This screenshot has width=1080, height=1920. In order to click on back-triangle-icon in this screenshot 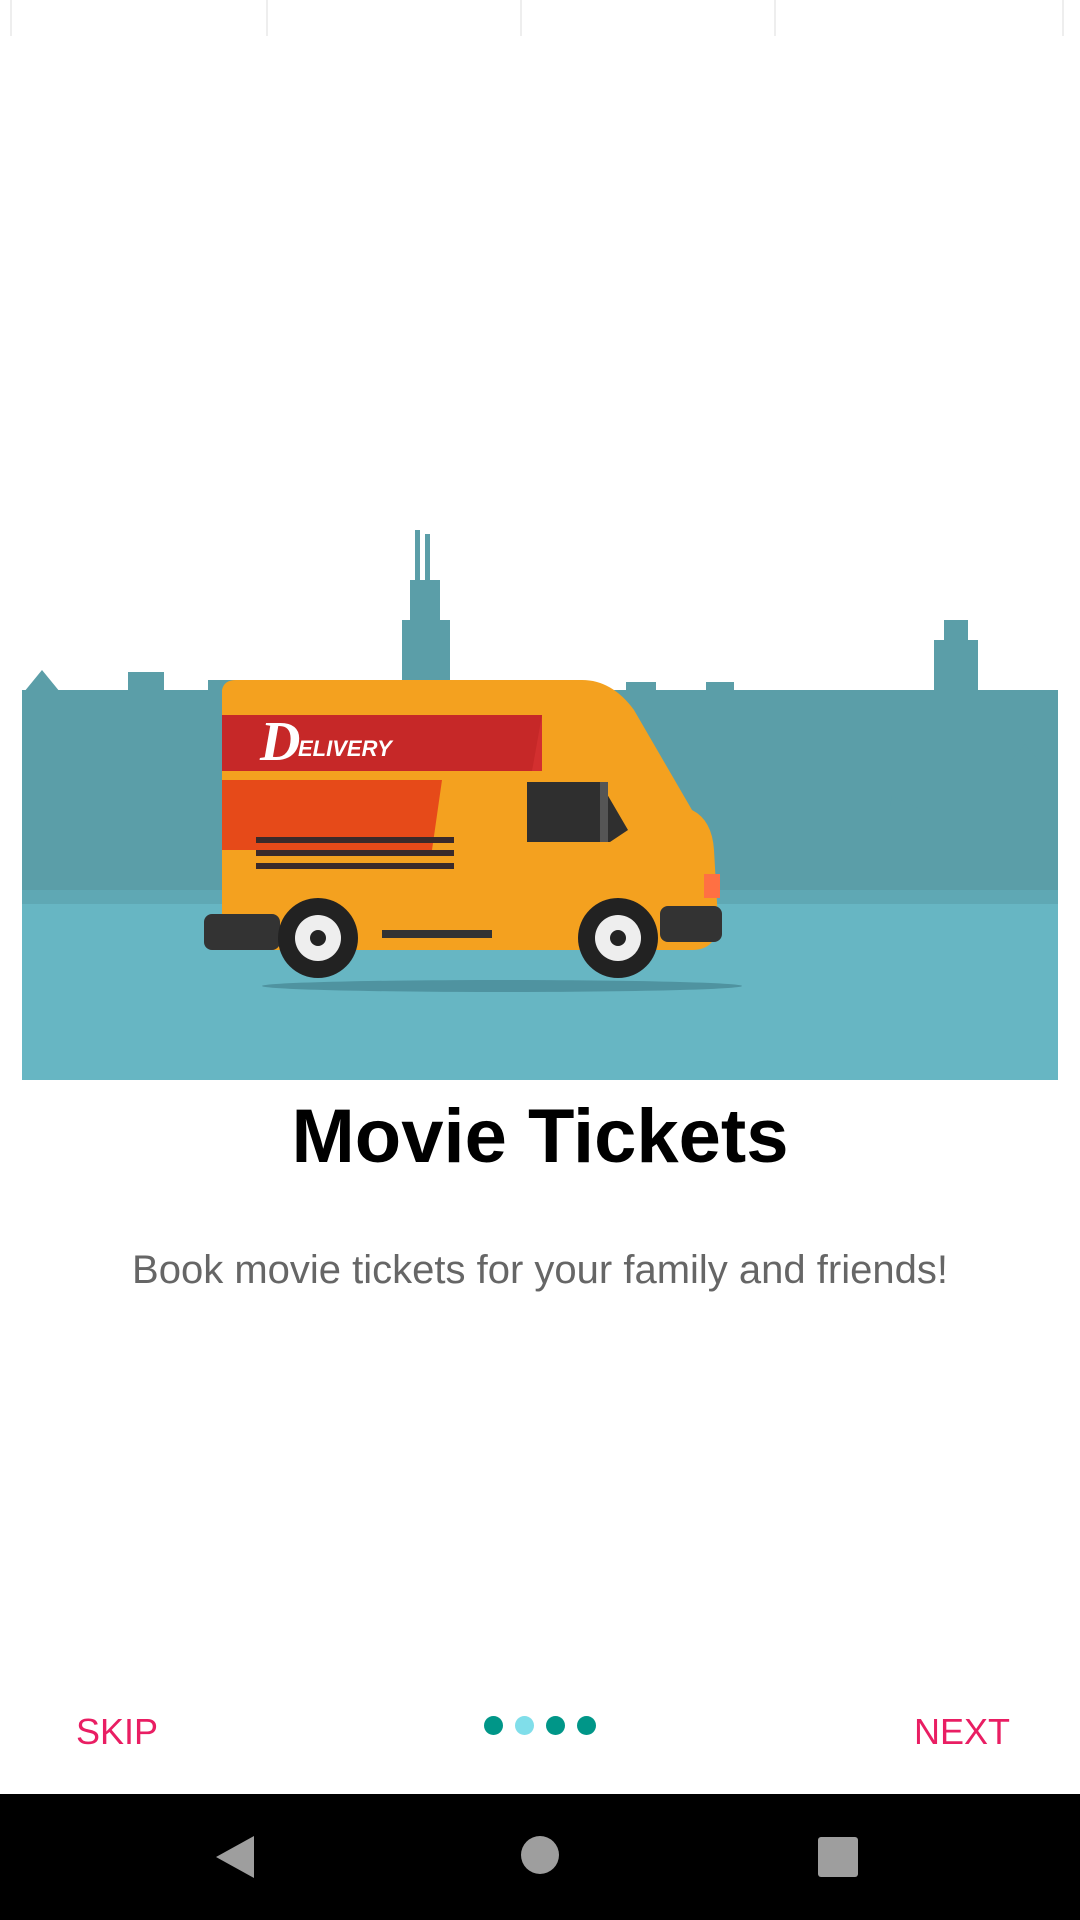, I will do `click(235, 1857)`.